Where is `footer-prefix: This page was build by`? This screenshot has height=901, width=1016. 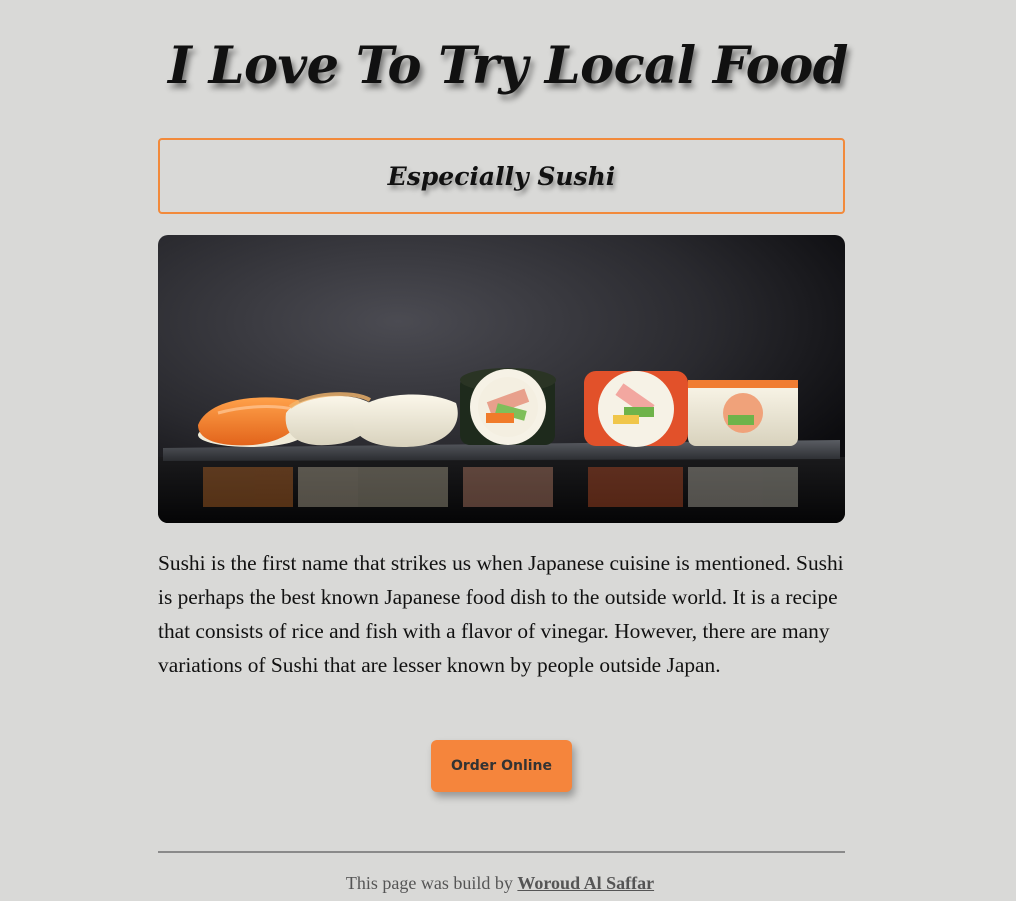 footer-prefix: This page was build by is located at coordinates (431, 883).